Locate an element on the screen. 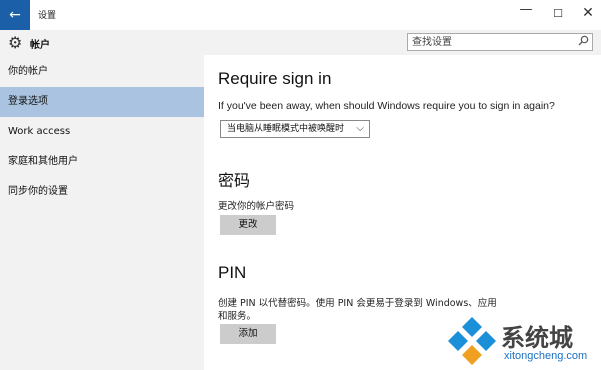 This screenshot has width=601, height=370. watermark-logo-icon is located at coordinates (472, 341).